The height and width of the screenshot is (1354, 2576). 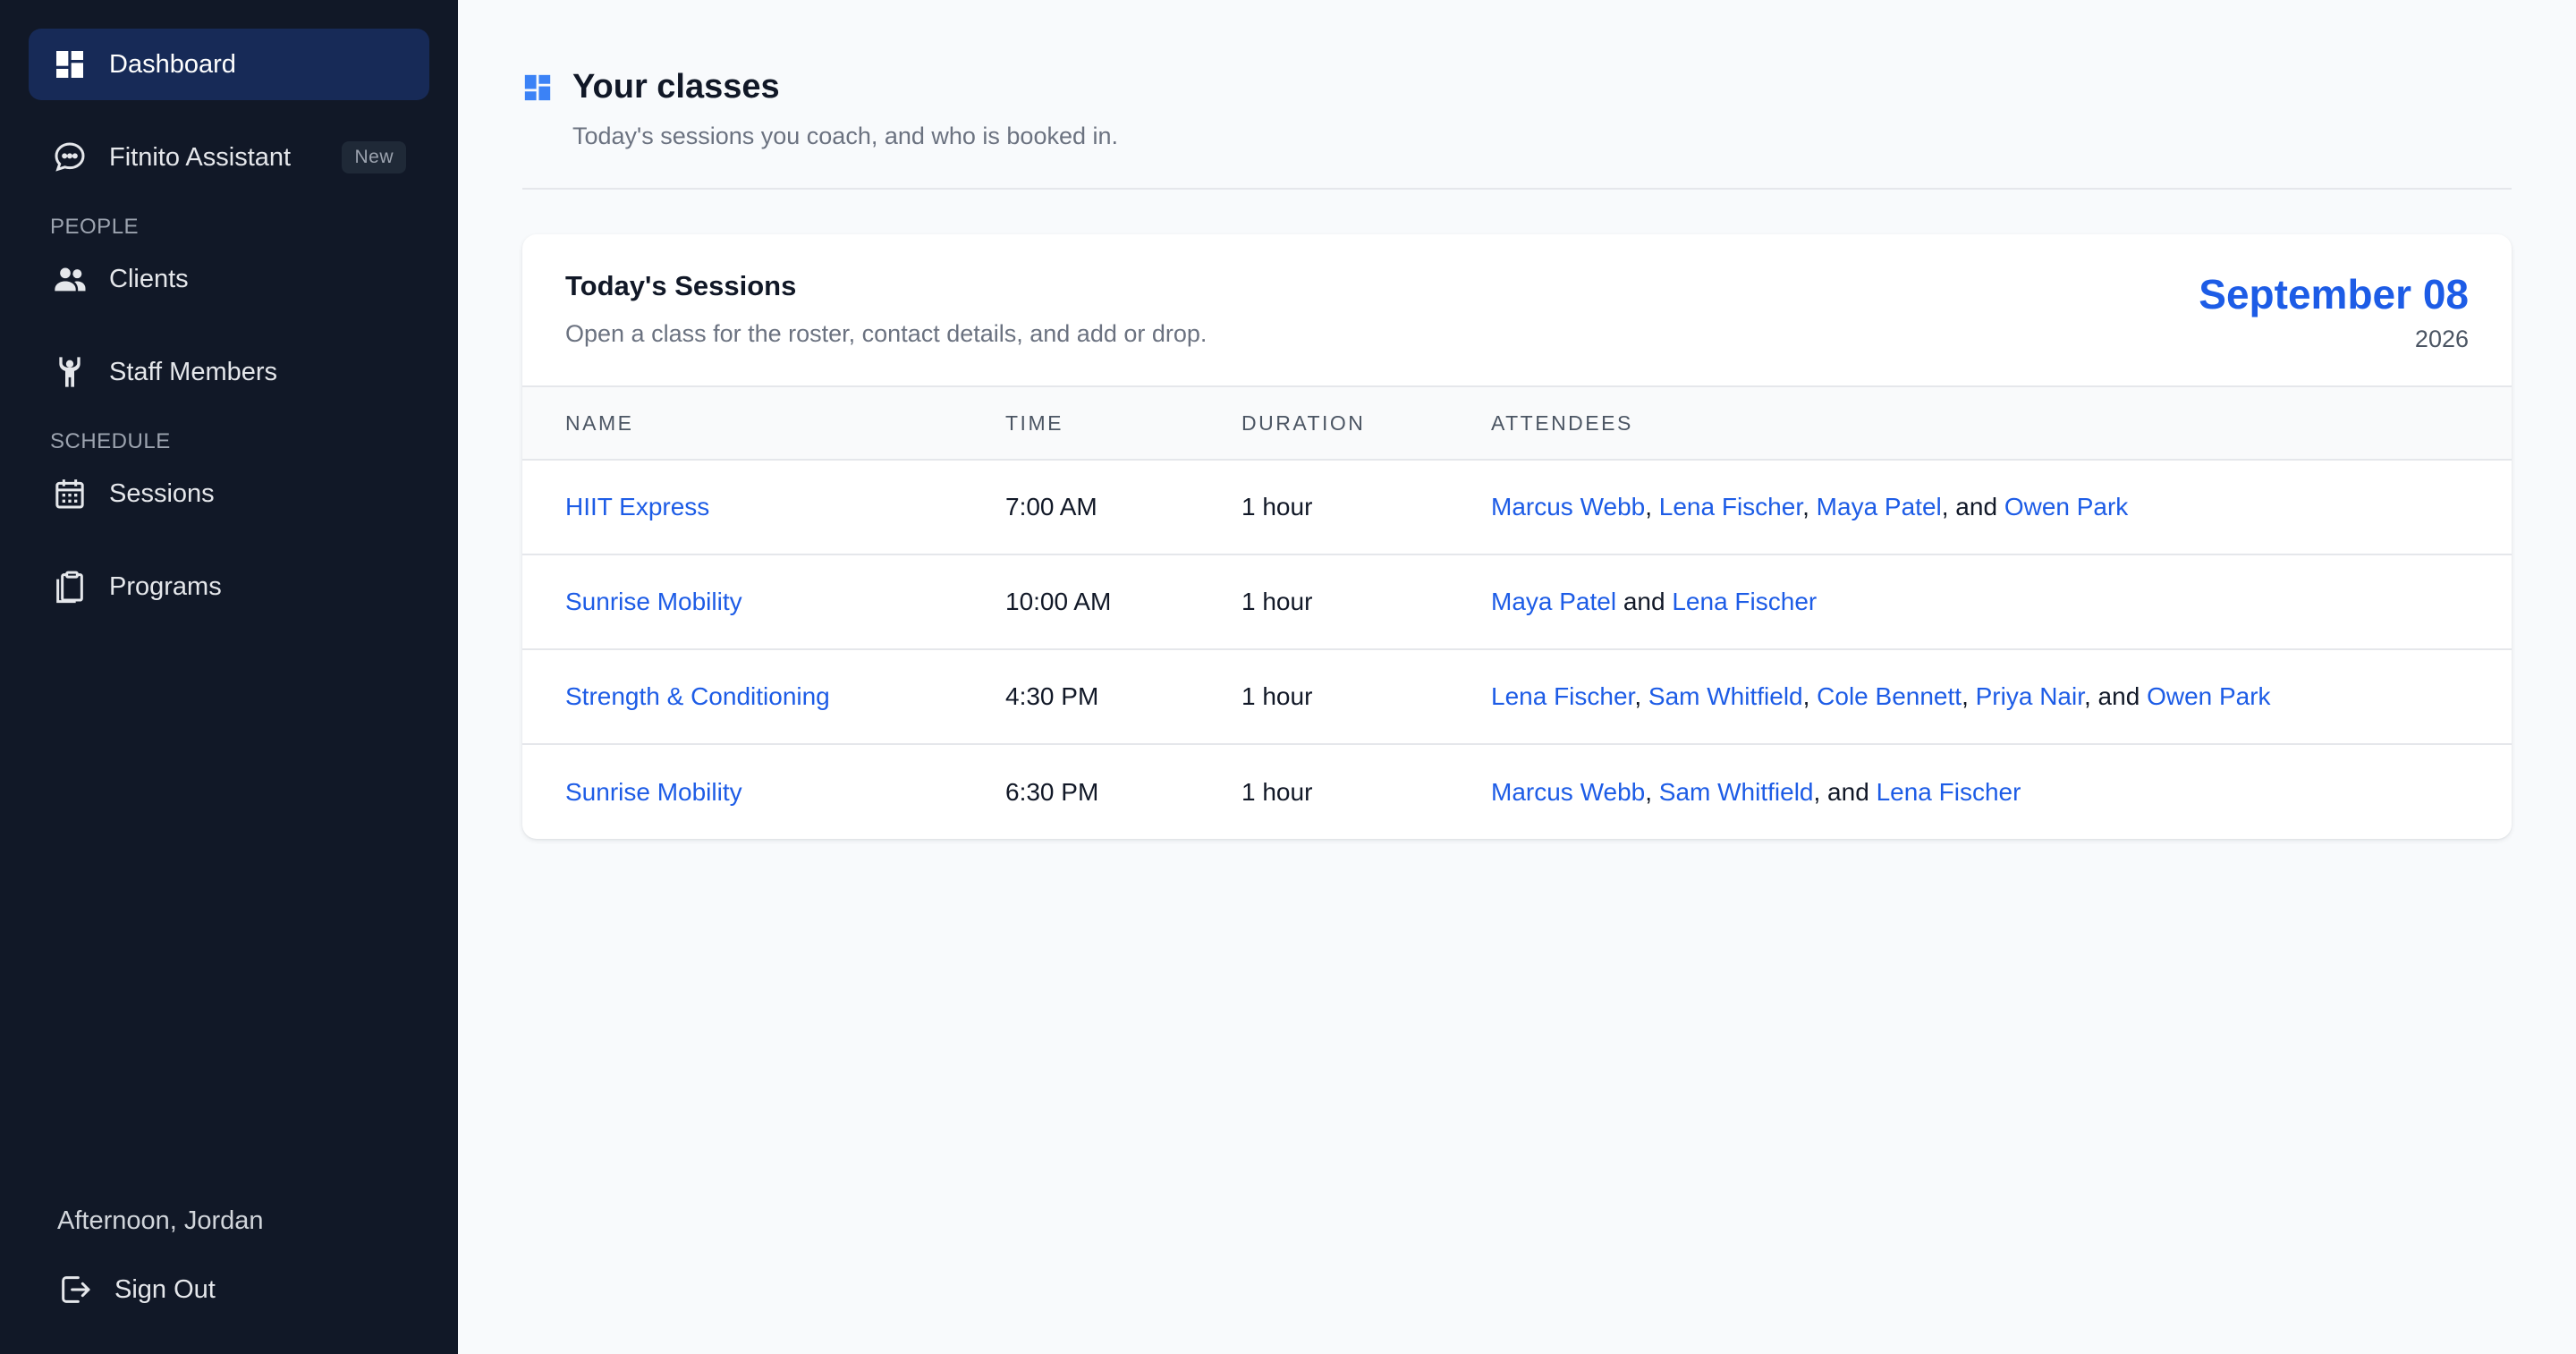 I want to click on nav-dashboard-label: Dashboard, so click(x=172, y=64).